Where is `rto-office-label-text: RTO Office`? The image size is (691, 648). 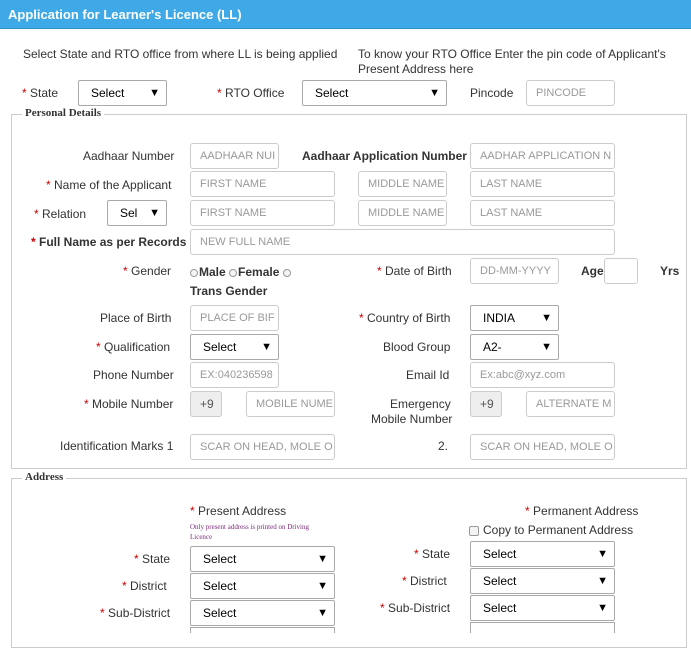 rto-office-label-text: RTO Office is located at coordinates (255, 93).